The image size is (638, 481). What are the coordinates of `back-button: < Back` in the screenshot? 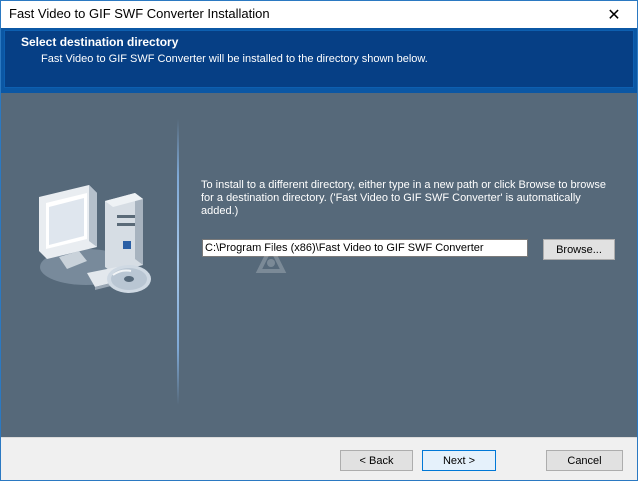 It's located at (376, 460).